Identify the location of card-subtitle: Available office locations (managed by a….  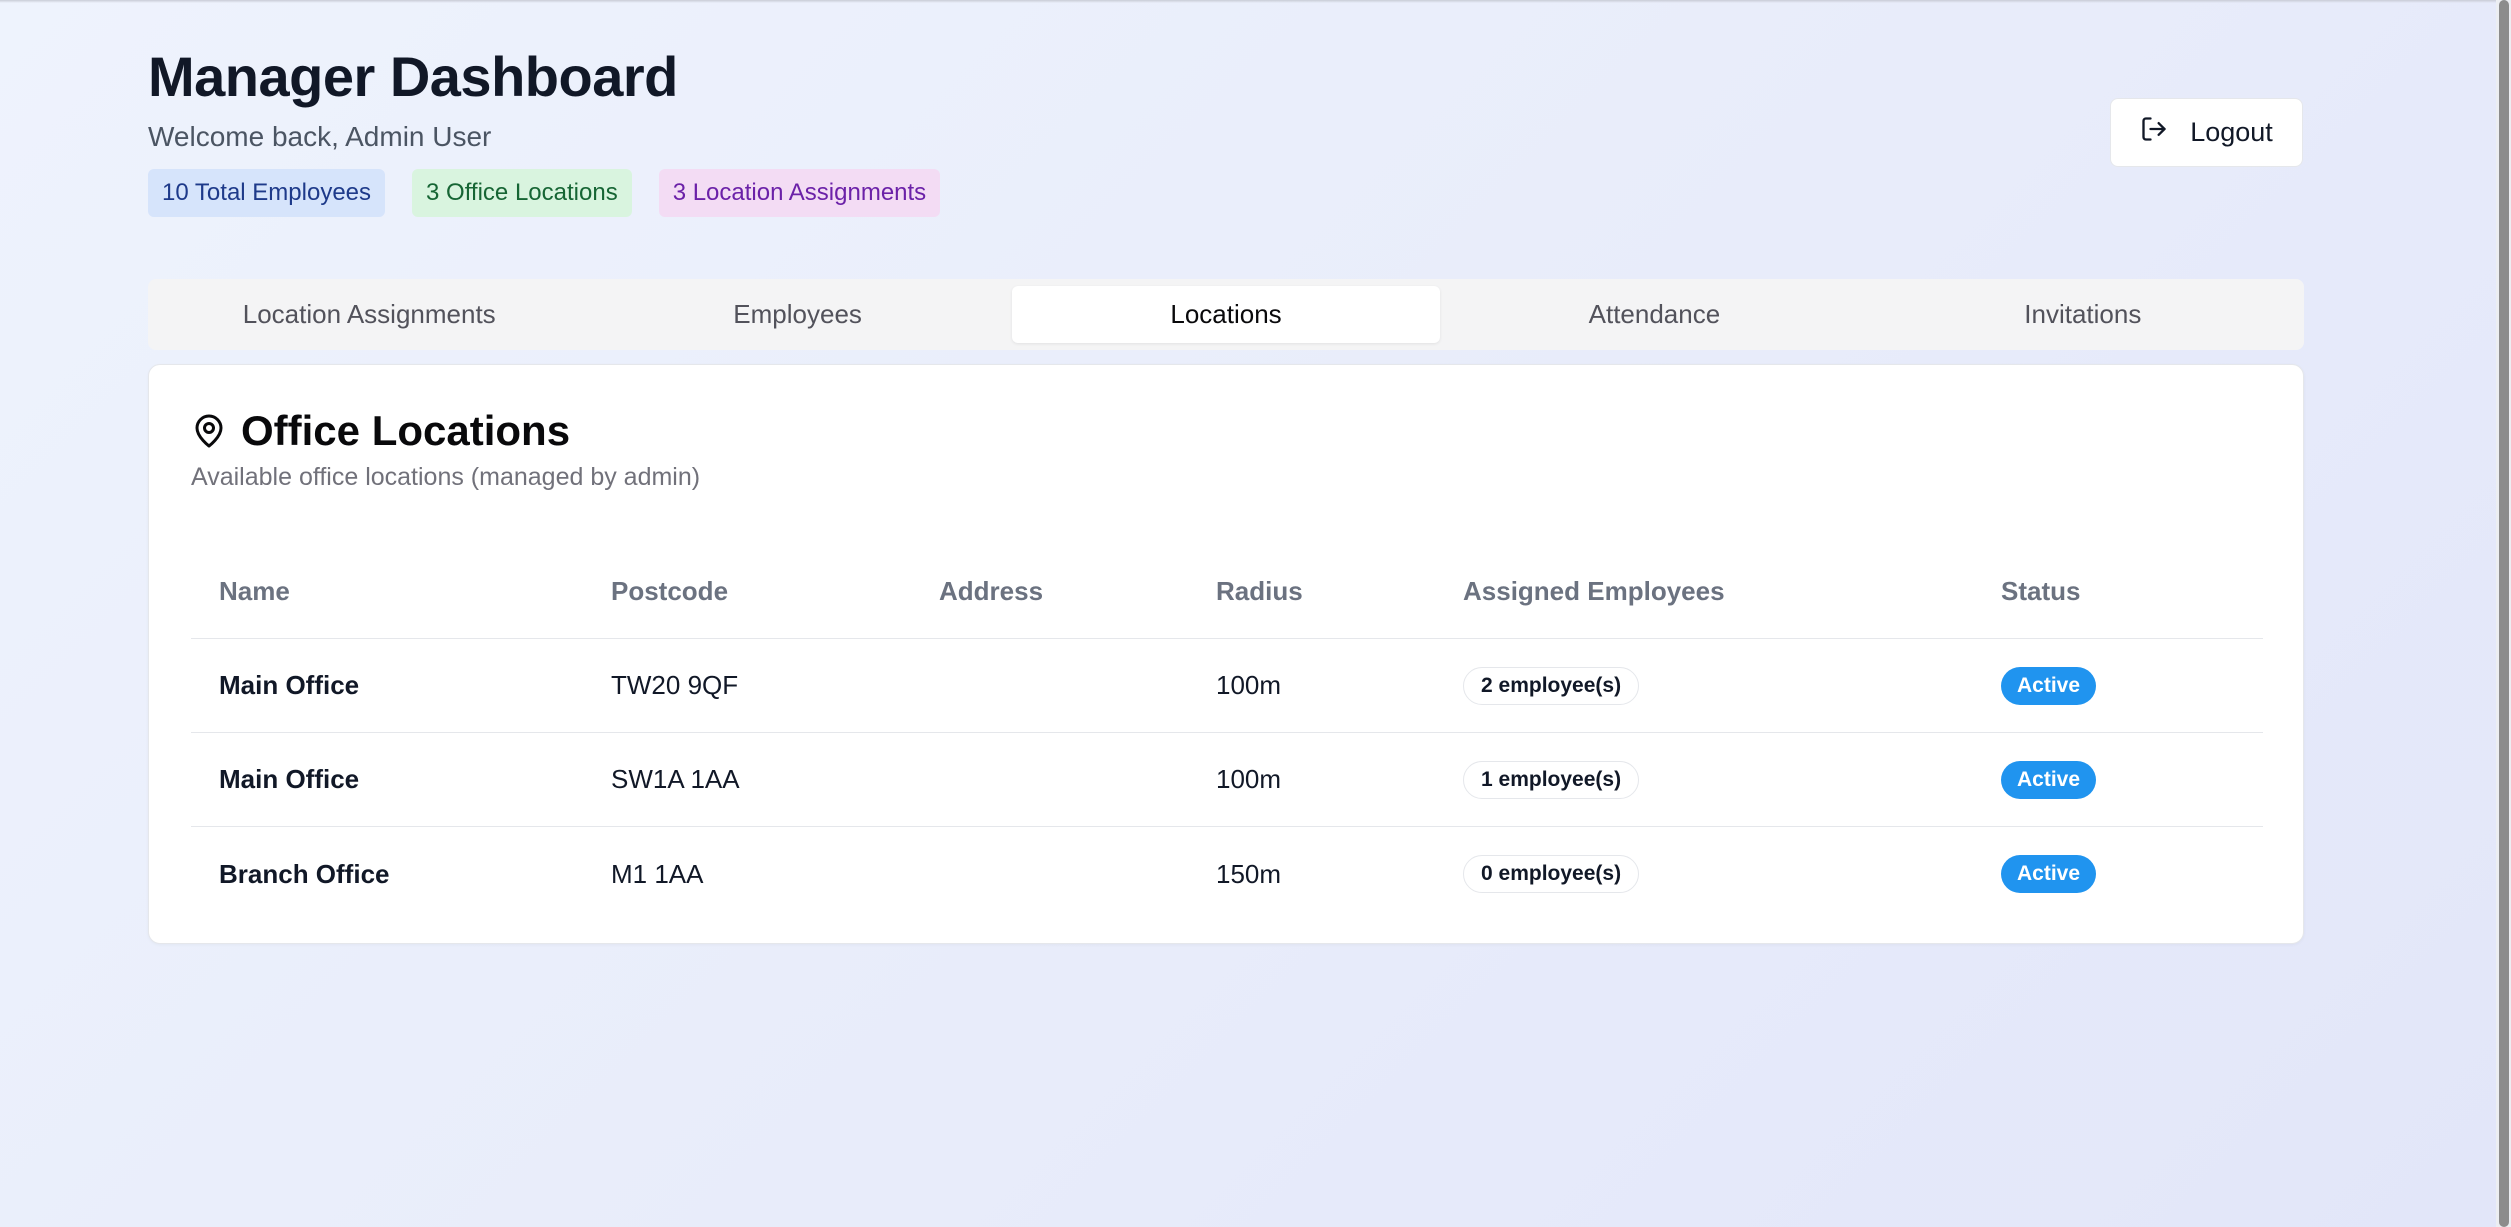
(446, 477).